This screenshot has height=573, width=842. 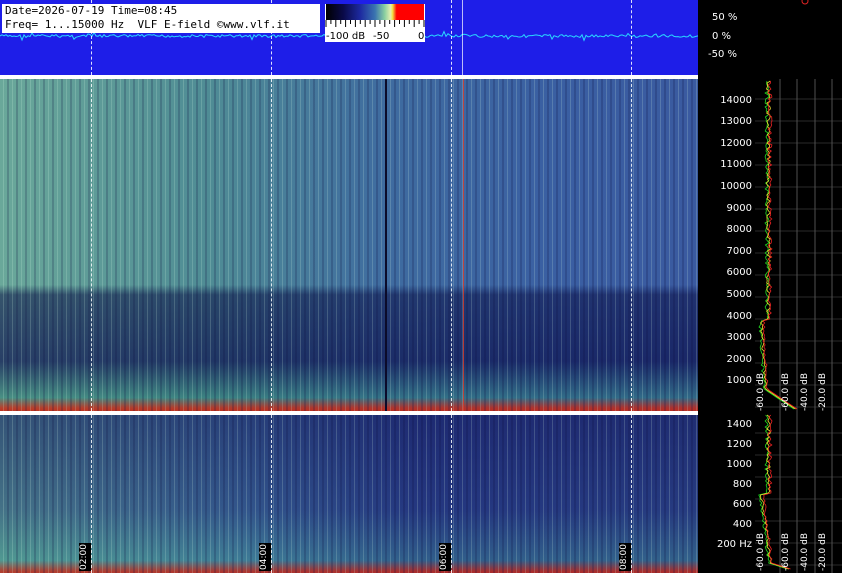 I want to click on spectrum-plot-upper: -60.0 dB -40.0 dB -20.0 dB -60.0 dB, so click(x=798, y=246).